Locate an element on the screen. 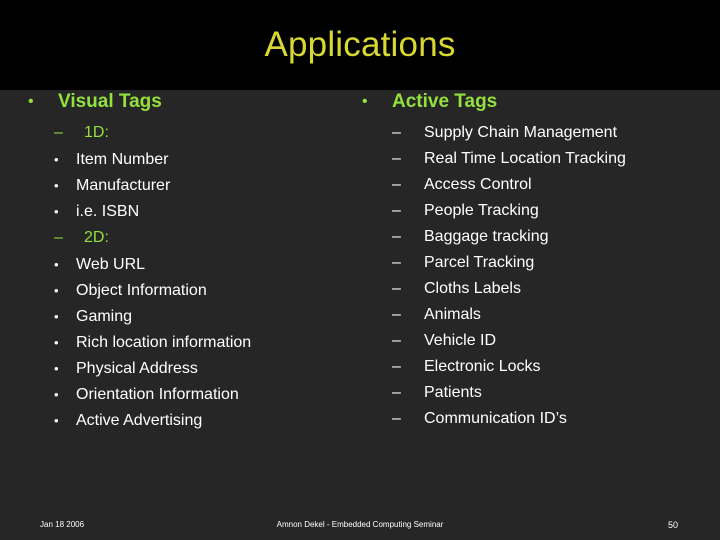  list-item-label: Cloths Labels is located at coordinates (472, 288).